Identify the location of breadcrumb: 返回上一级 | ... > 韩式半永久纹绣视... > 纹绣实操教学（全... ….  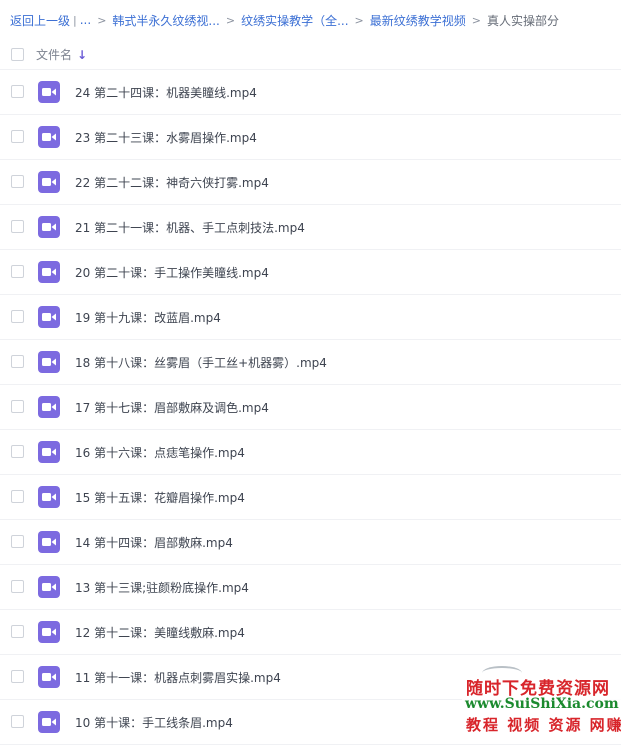
(310, 20).